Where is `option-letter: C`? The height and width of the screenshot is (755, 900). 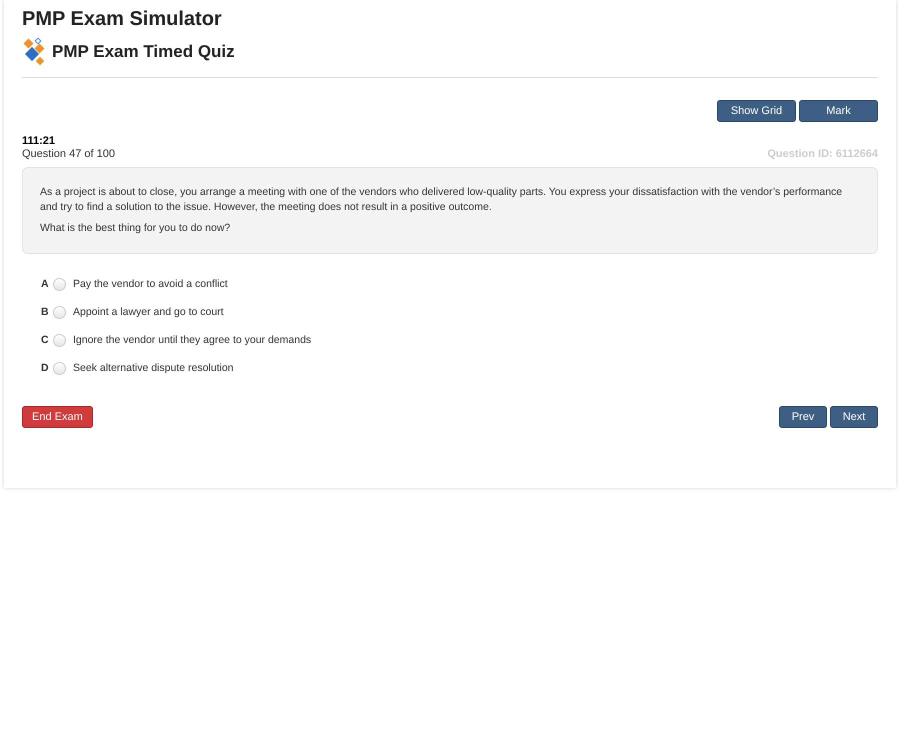 option-letter: C is located at coordinates (45, 340).